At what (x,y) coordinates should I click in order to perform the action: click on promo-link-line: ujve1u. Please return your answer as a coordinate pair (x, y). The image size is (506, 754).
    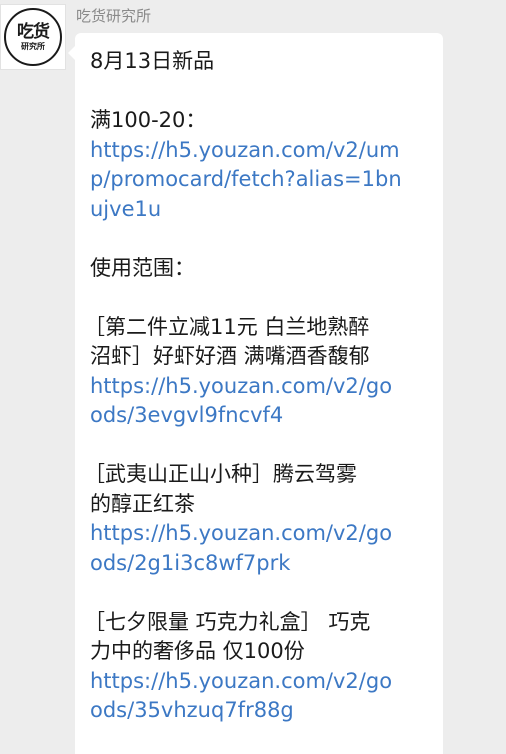
    Looking at the image, I should click on (258, 210).